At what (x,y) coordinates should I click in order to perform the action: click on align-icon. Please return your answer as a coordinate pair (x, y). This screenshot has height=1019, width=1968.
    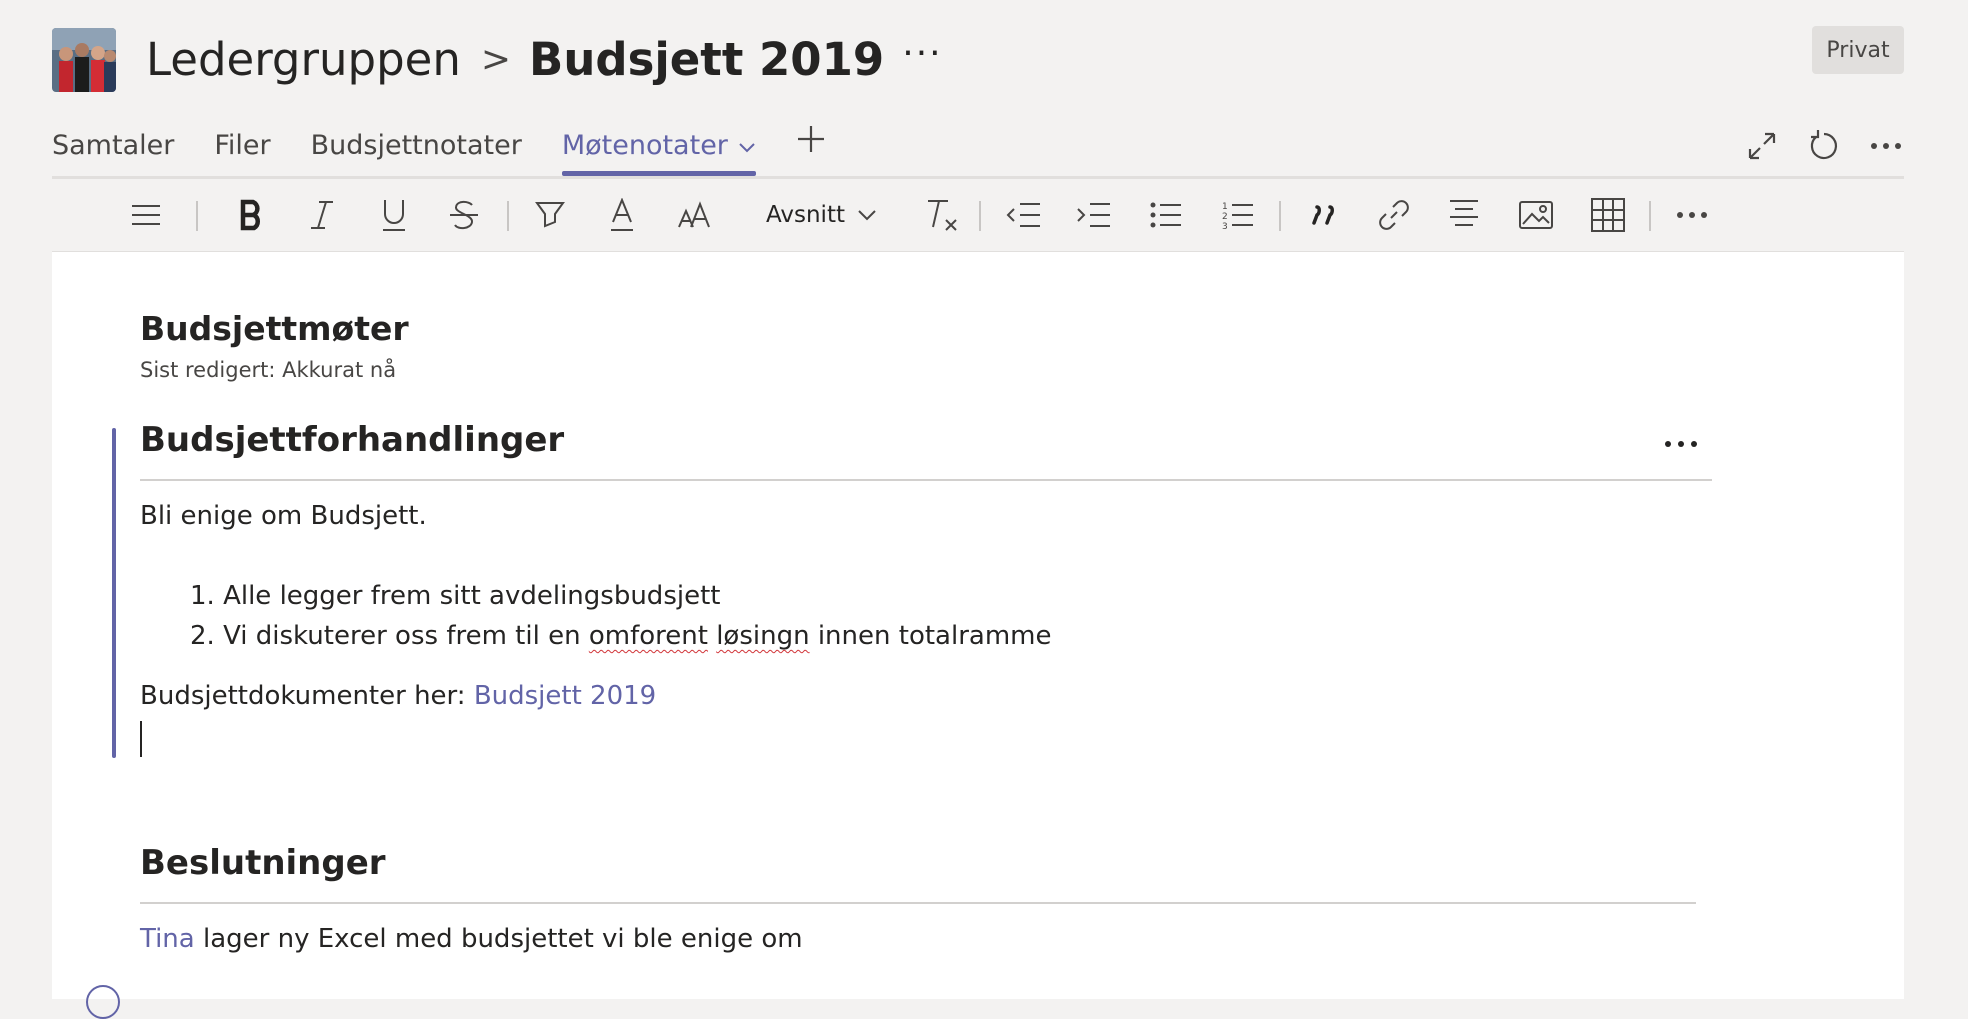
    Looking at the image, I should click on (1464, 215).